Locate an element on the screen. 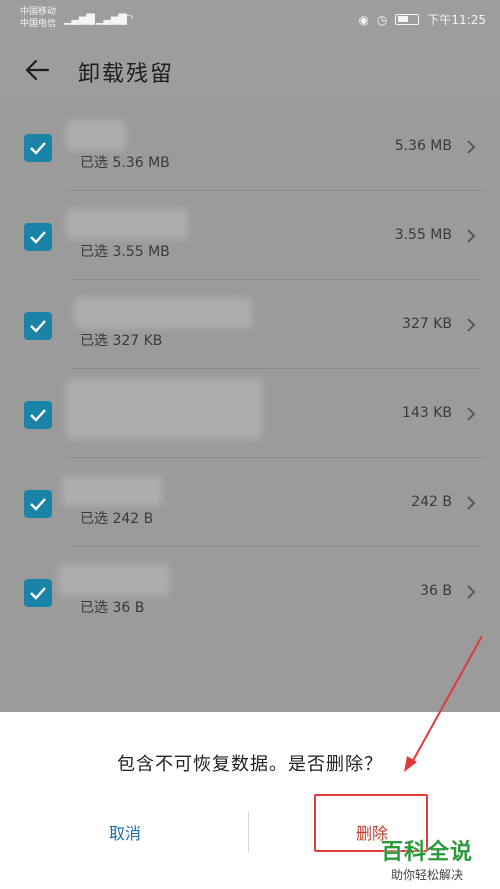 The image size is (500, 889). cancel-button: 取消 is located at coordinates (125, 834).